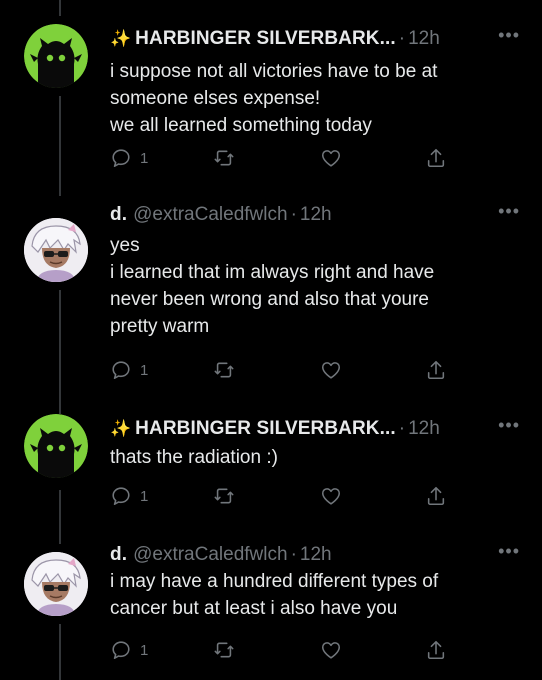 This screenshot has height=680, width=542. What do you see at coordinates (272, 272) in the screenshot?
I see `tweet-line: i learned that im always right and have` at bounding box center [272, 272].